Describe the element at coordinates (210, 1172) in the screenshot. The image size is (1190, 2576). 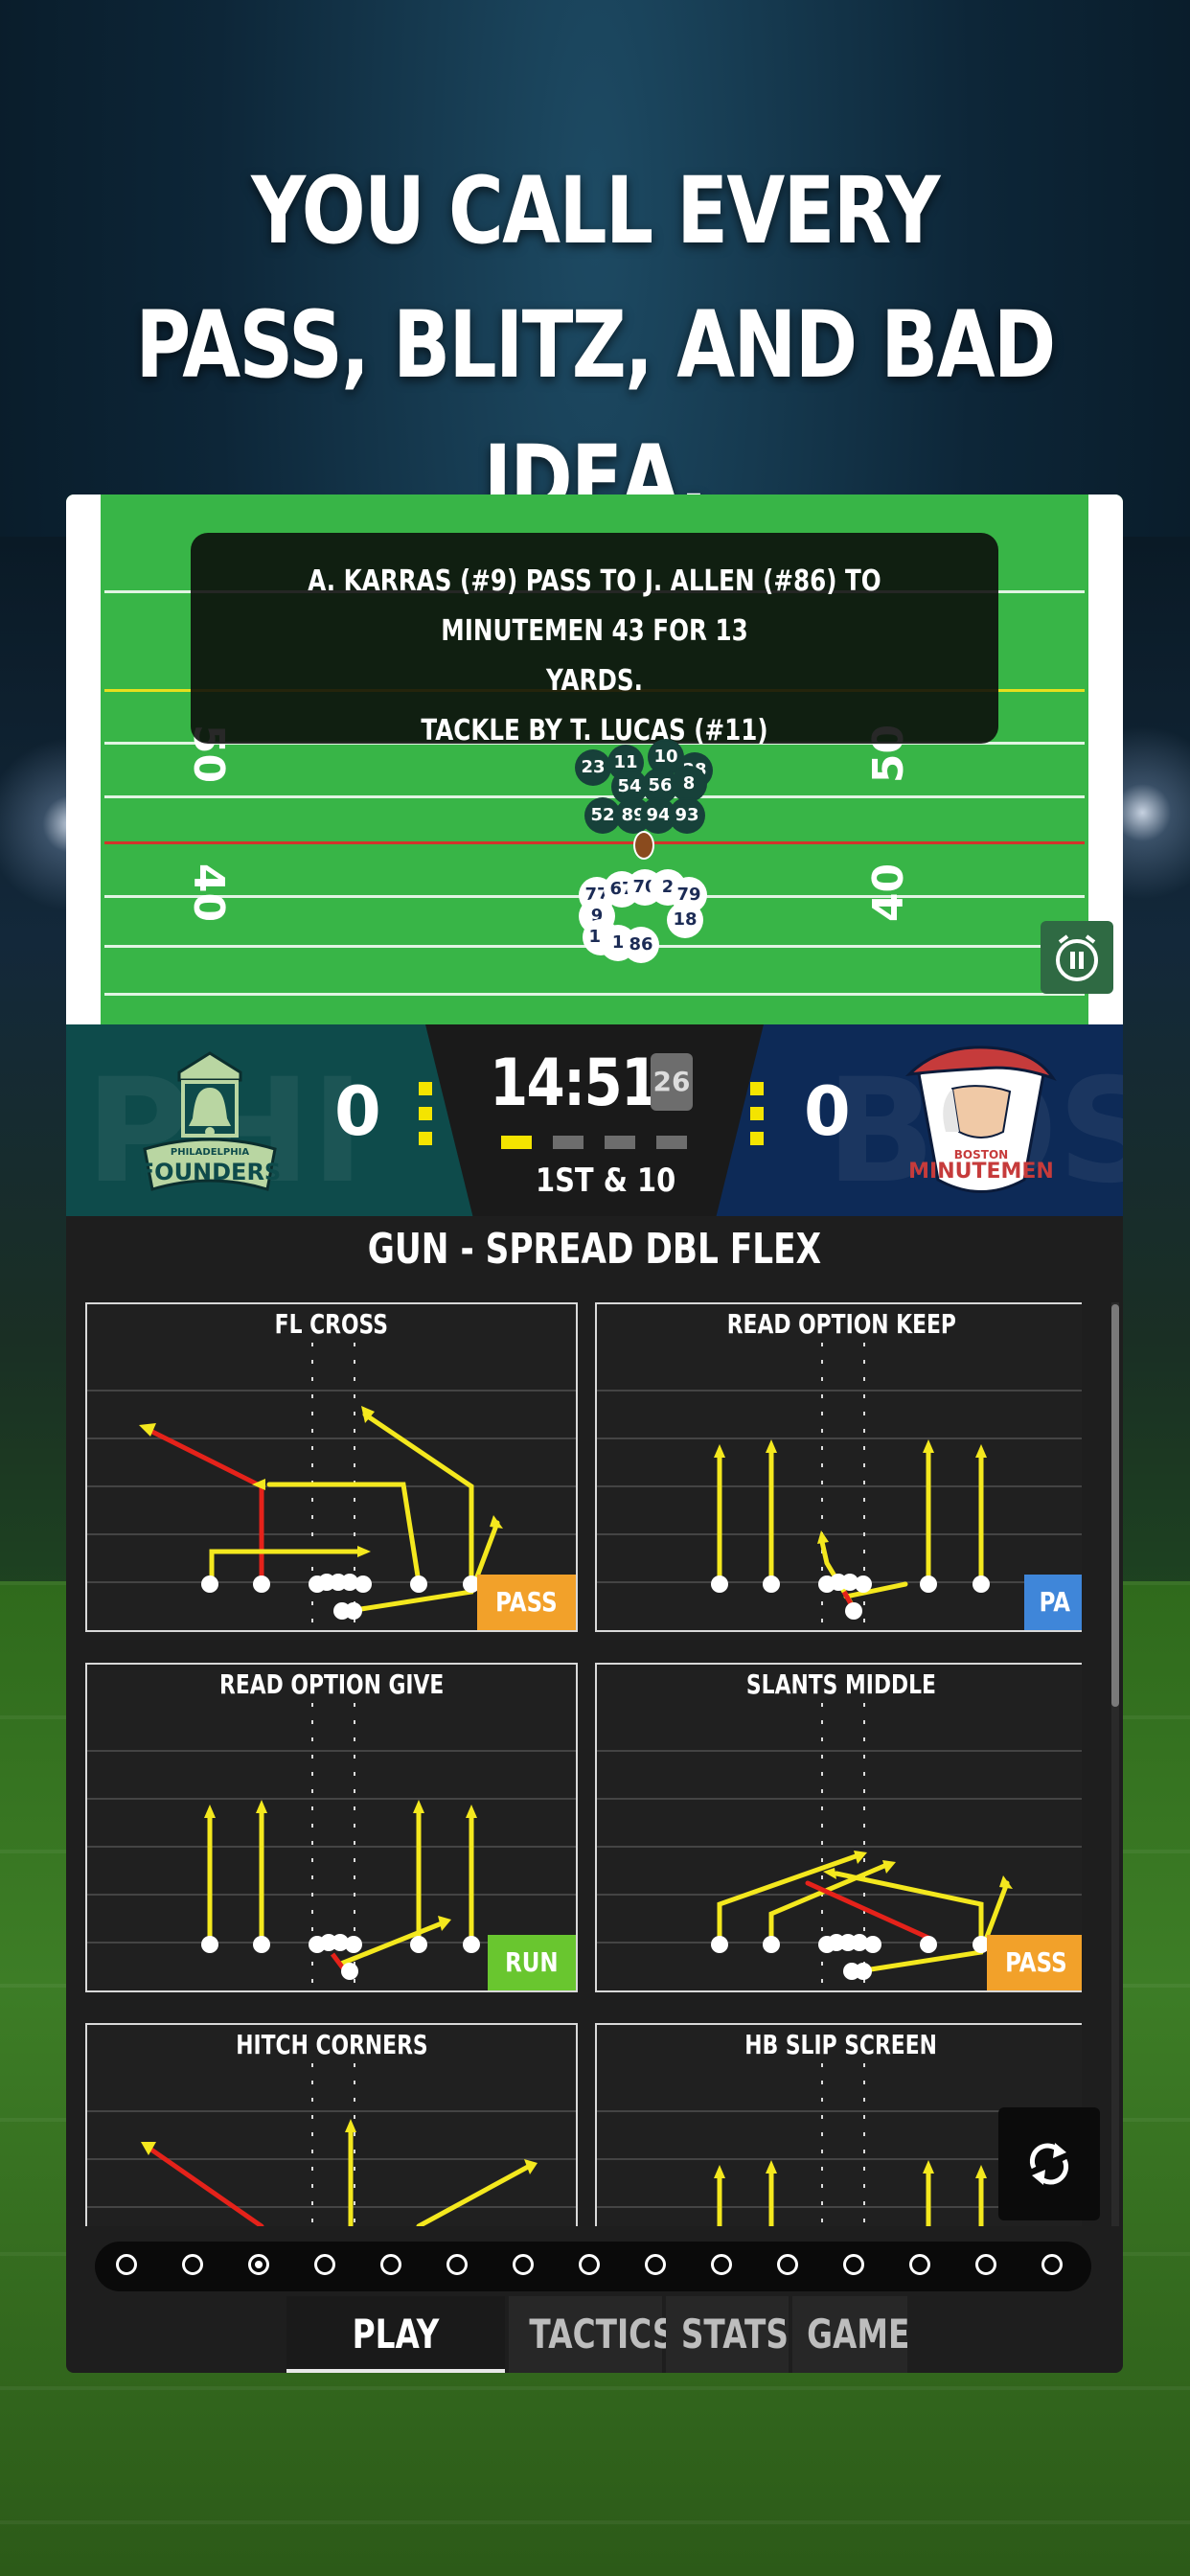
I see `founders-logo-name: FOUNDERS` at that location.